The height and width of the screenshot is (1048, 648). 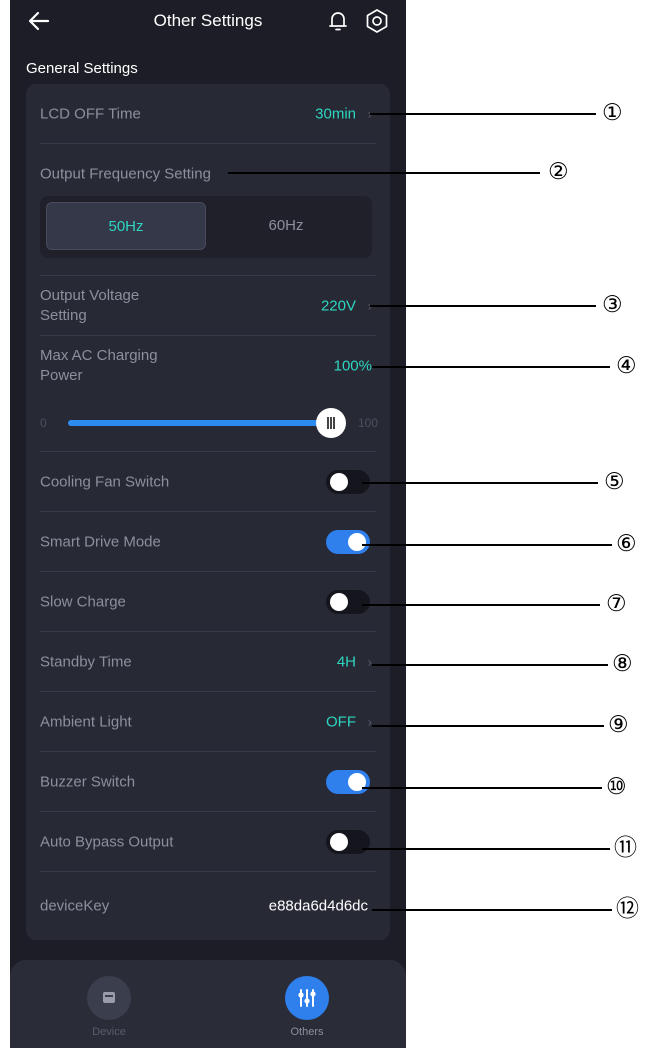 What do you see at coordinates (86, 722) in the screenshot?
I see `ambient-light-label: Ambient Light` at bounding box center [86, 722].